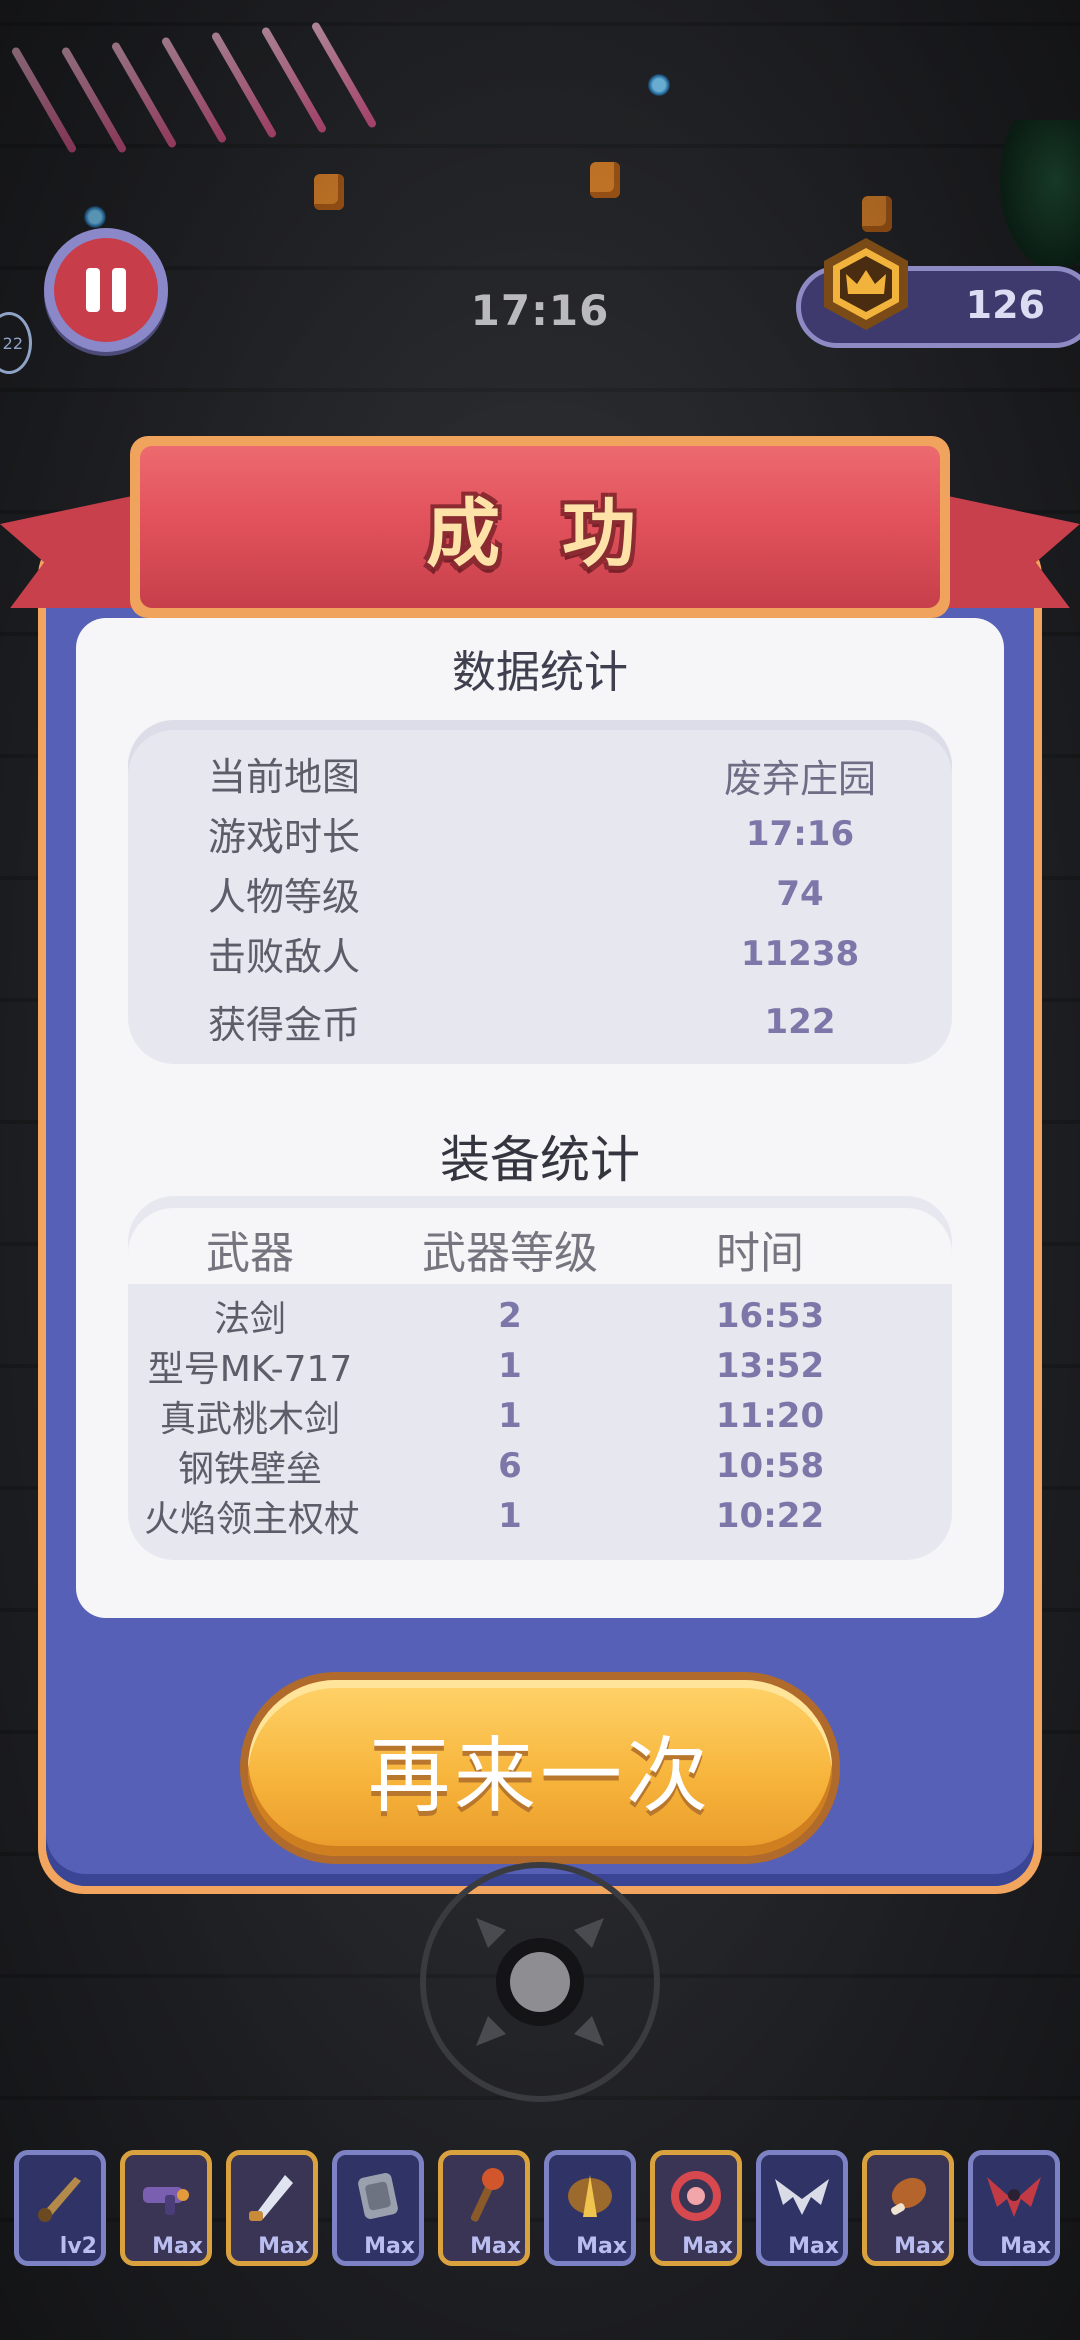  I want to click on ring-icon, so click(696, 2196).